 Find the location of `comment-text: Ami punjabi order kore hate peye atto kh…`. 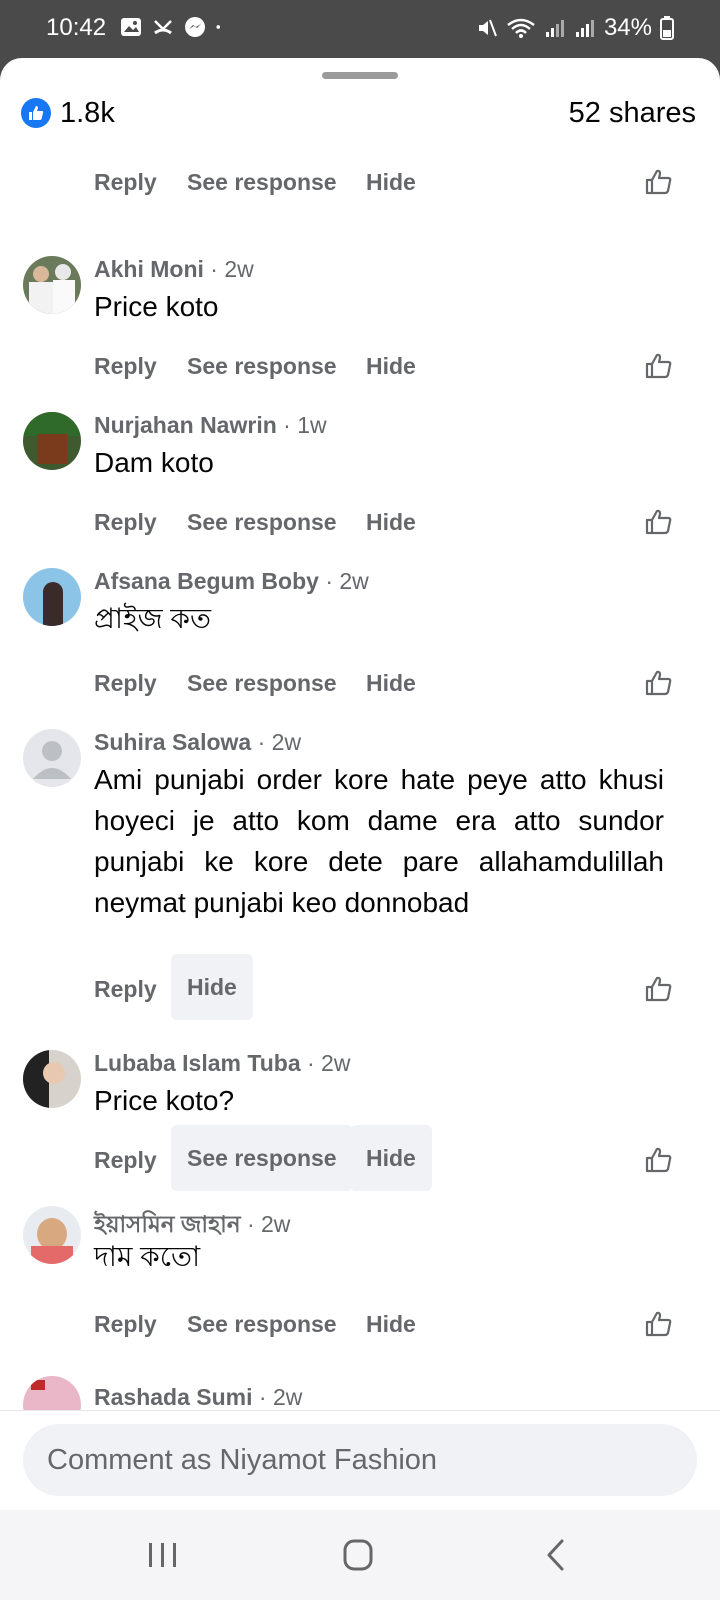

comment-text: Ami punjabi order kore hate peye atto kh… is located at coordinates (379, 841).